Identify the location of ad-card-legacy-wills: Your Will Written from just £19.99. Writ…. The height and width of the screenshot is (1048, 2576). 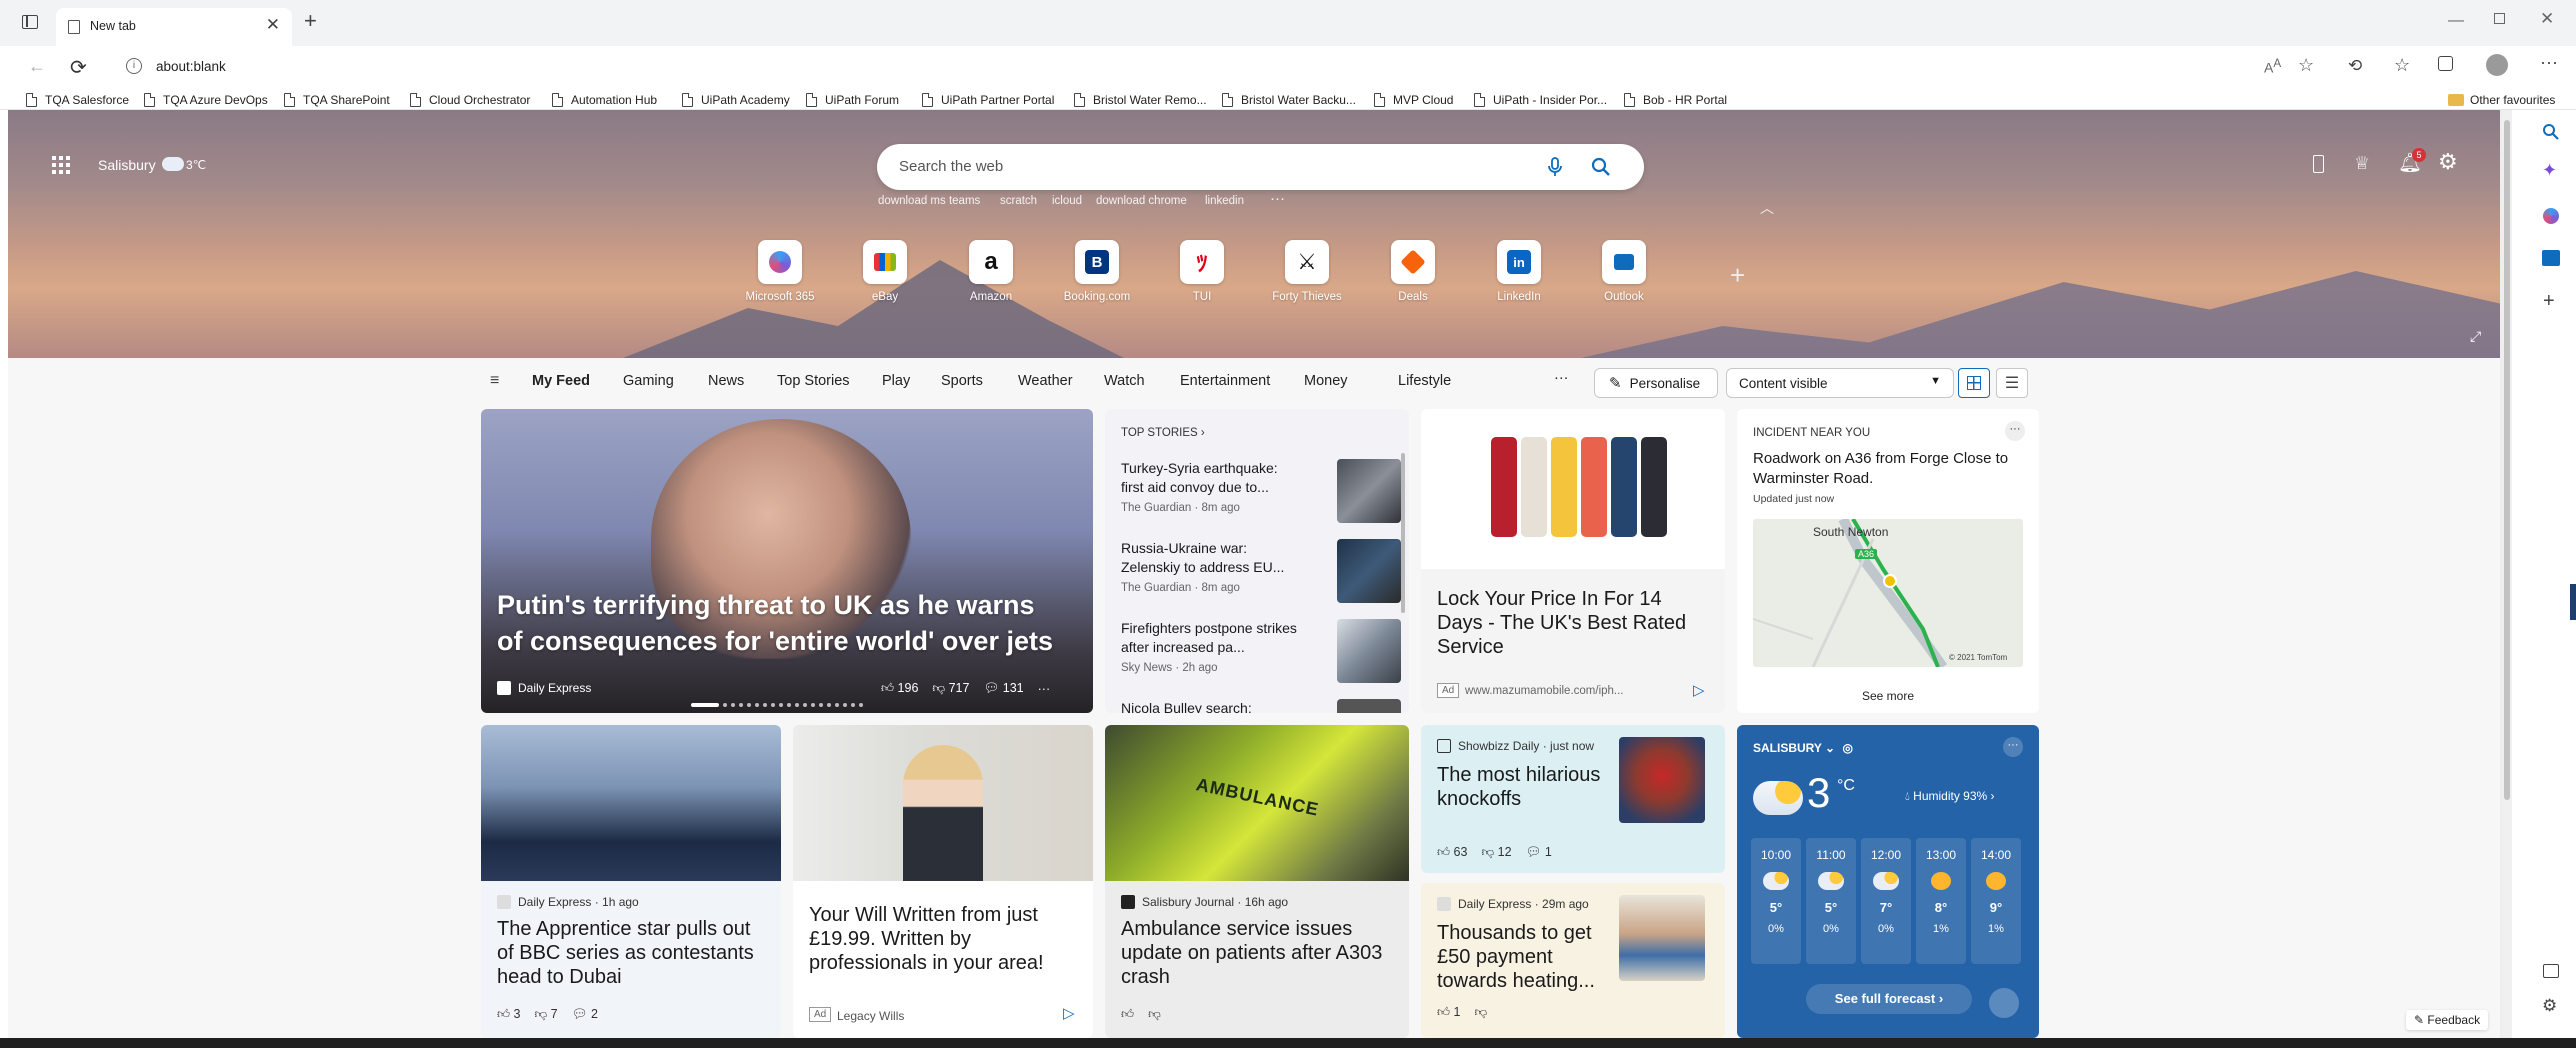
(943, 881).